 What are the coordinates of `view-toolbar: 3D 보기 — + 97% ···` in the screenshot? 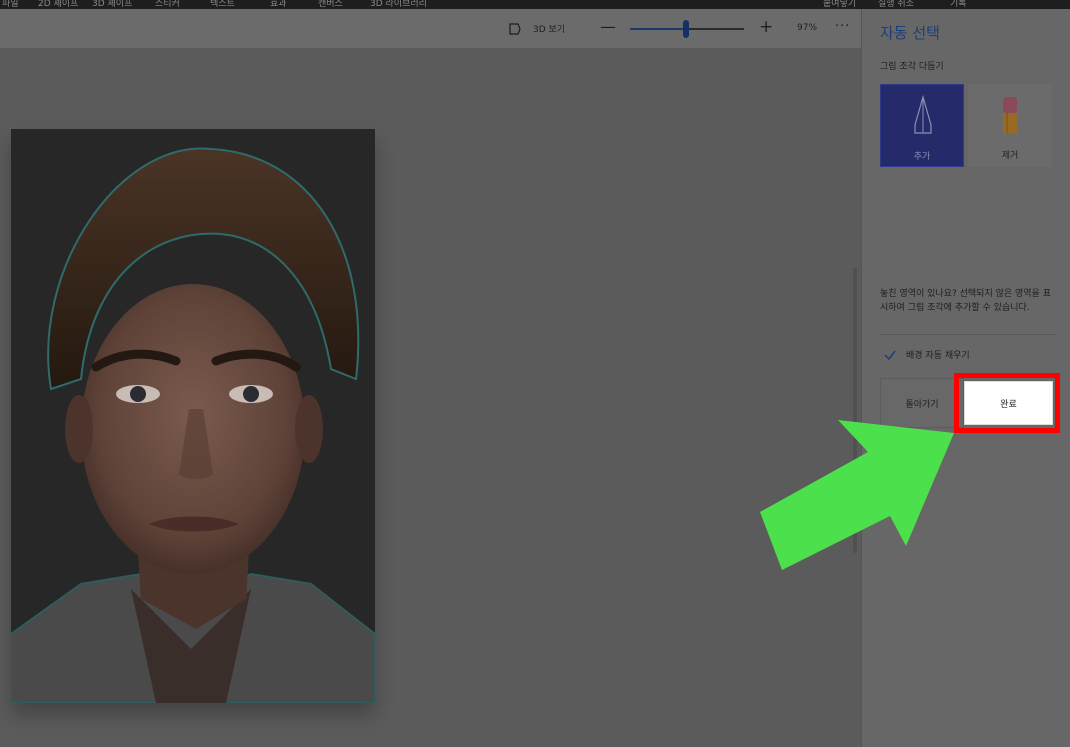 It's located at (430, 28).